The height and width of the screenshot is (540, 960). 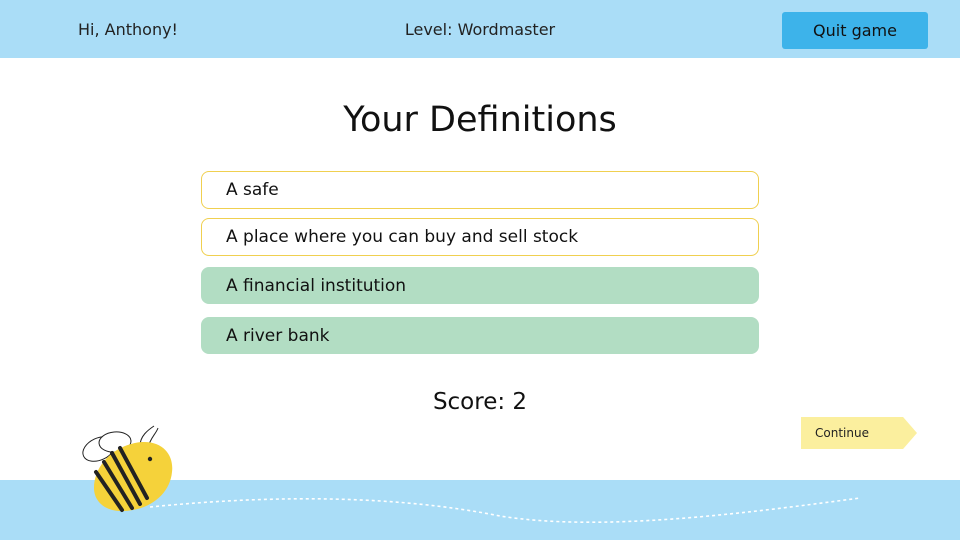 What do you see at coordinates (480, 190) in the screenshot?
I see `definition-option-safe: A safe` at bounding box center [480, 190].